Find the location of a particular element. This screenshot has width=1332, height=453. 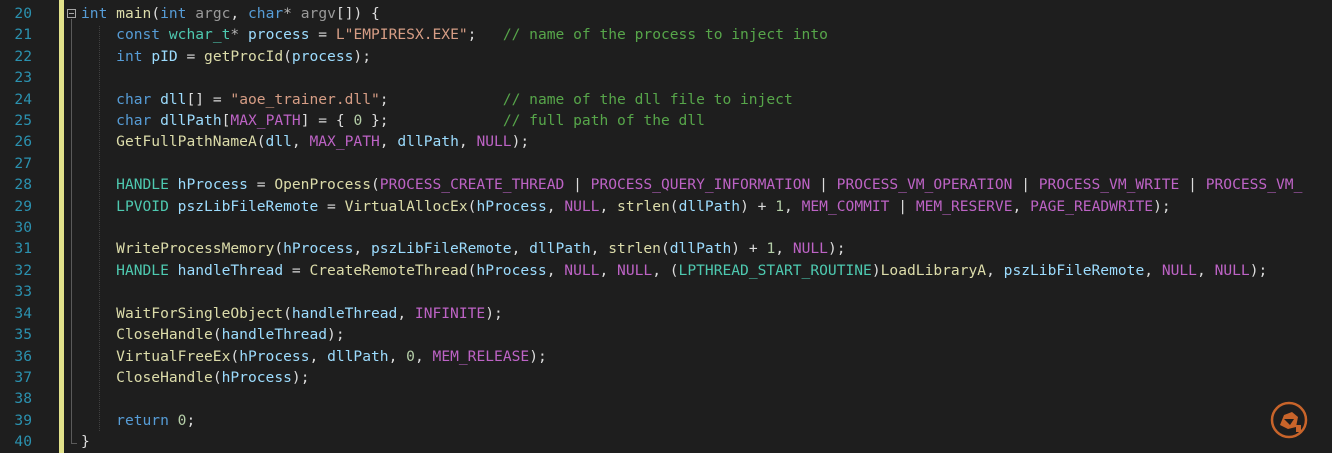

line-number: 32 is located at coordinates (23, 270).